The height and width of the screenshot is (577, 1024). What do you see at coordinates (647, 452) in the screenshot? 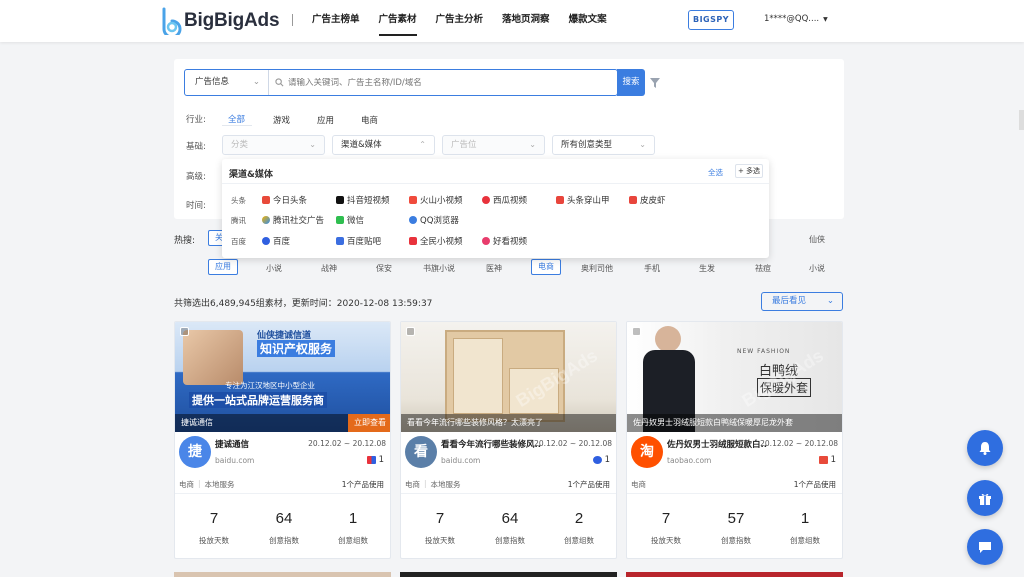
I see `advertiser-avatar: 淘` at bounding box center [647, 452].